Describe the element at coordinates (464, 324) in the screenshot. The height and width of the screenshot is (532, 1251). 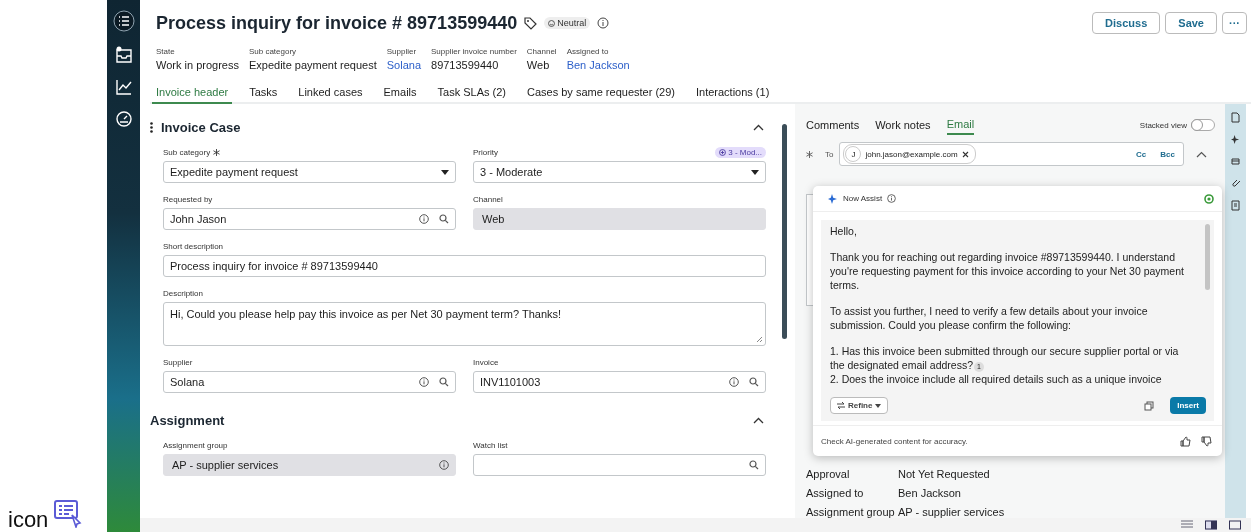
I see `description-field: Hi, Could you please help pay this invoice as per Net 30 payment term? Thanks!` at that location.